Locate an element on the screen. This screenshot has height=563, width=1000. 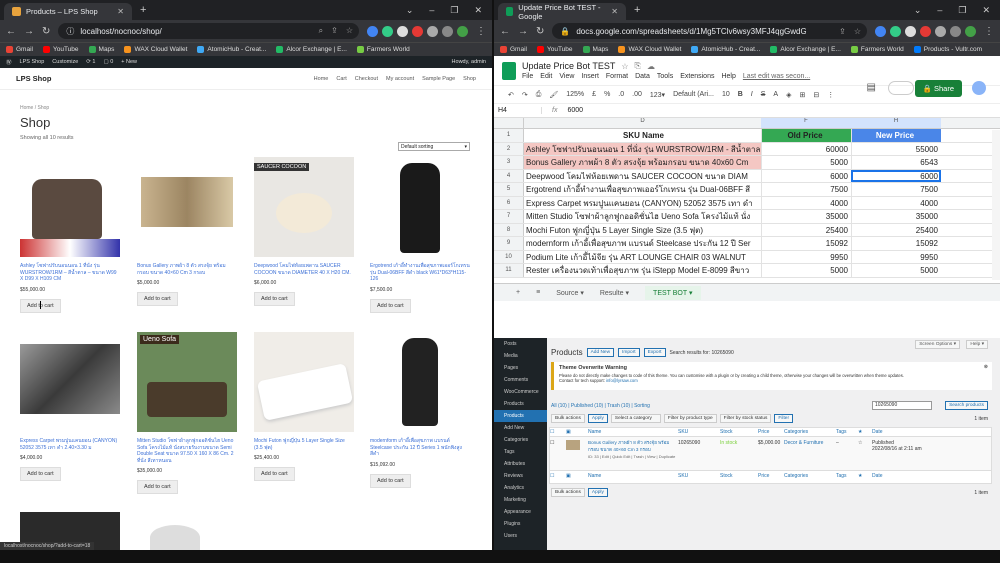
close-window-icon: ✕ is located at coordinates (986, 10).